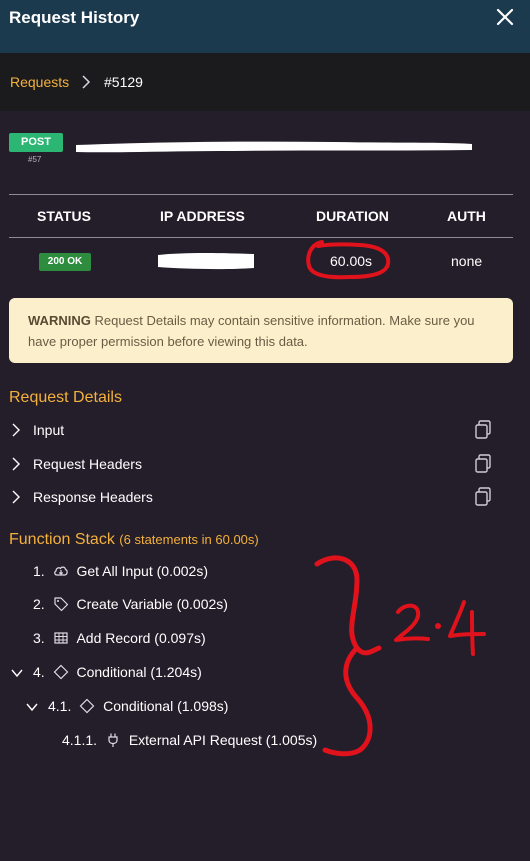  Describe the element at coordinates (265, 82) in the screenshot. I see `breadcrumb: Requests #5129` at that location.